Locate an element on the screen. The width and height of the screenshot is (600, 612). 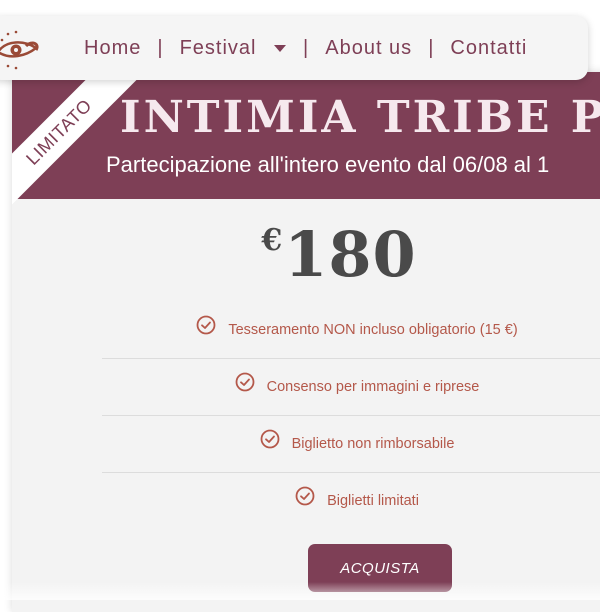
price-currency: € is located at coordinates (272, 240).